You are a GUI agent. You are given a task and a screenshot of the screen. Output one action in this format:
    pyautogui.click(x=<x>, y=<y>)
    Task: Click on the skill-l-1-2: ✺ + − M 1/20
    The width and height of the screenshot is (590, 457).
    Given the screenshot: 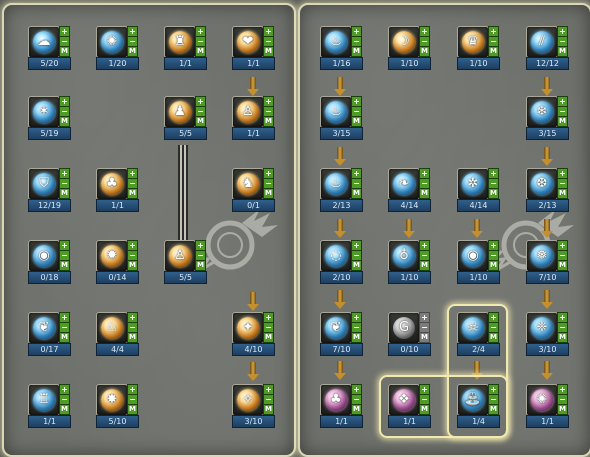 What is the action you would take?
    pyautogui.click(x=117, y=48)
    